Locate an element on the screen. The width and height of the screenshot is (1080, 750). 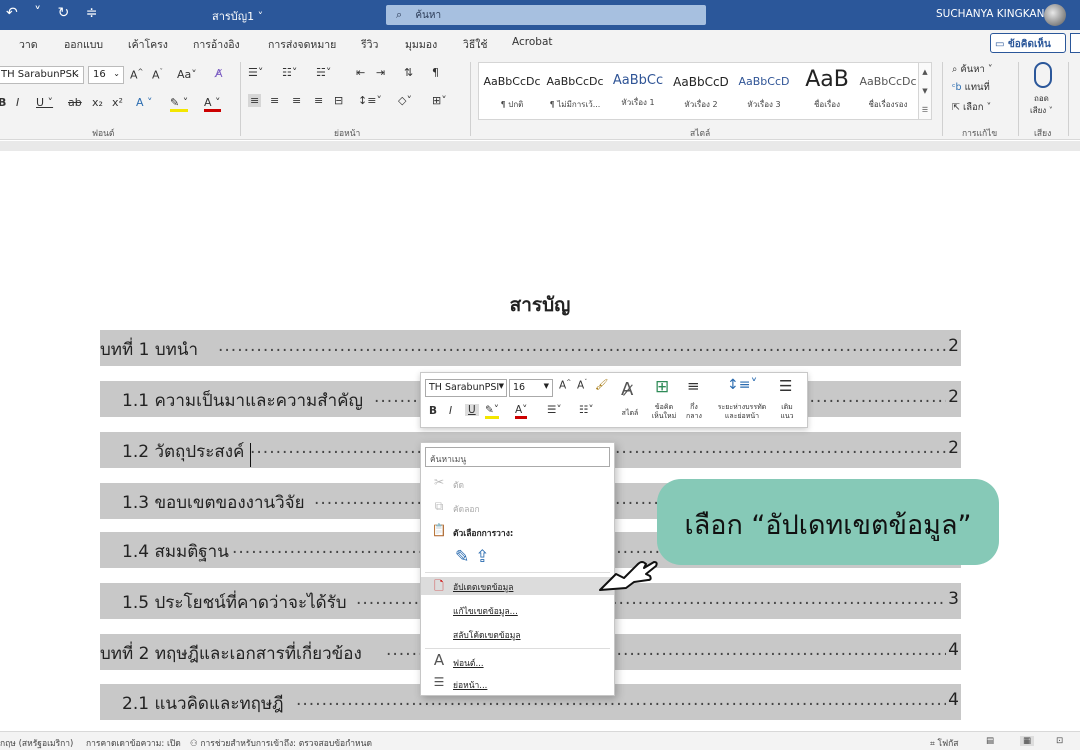
select-button: ⇱ เลือก ˅ is located at coordinates (971, 107).